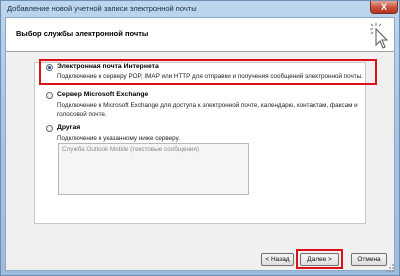 Image resolution: width=400 pixels, height=276 pixels. Describe the element at coordinates (208, 72) in the screenshot. I see `highlight-frame` at that location.